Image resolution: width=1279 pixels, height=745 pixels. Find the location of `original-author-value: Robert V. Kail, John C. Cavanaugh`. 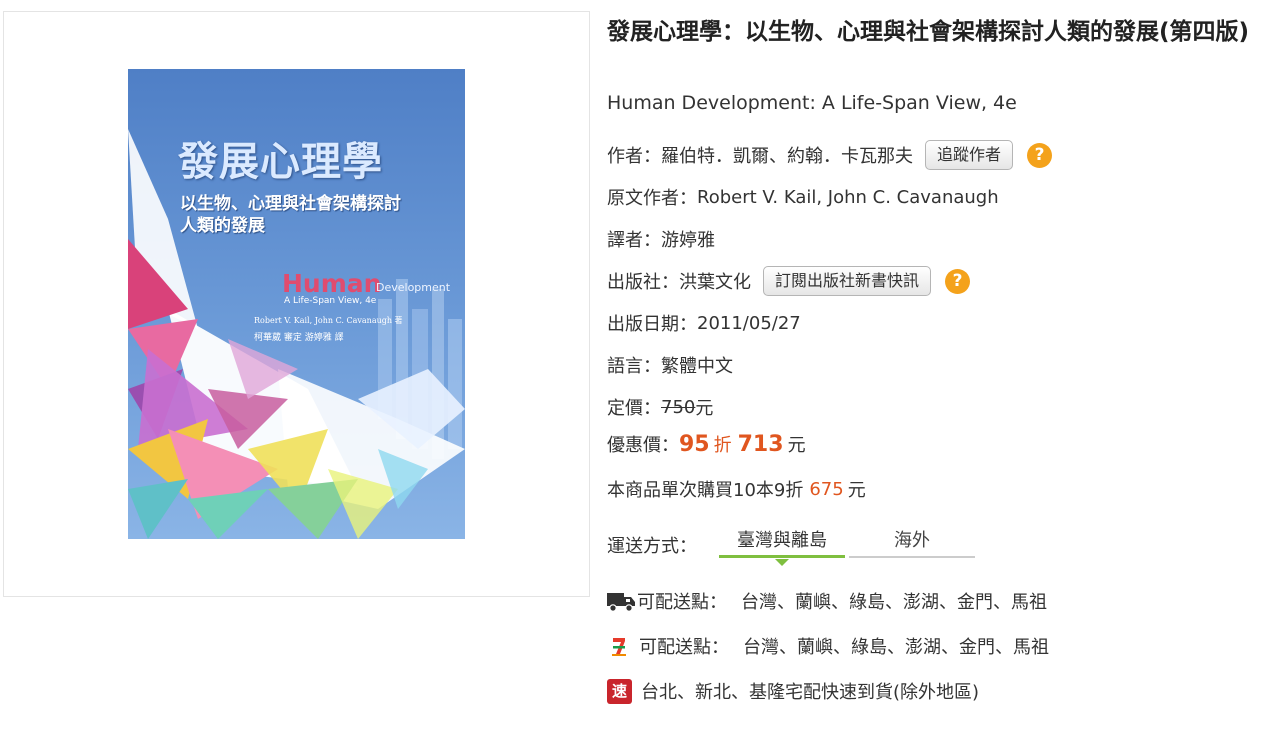

original-author-value: Robert V. Kail, John C. Cavanaugh is located at coordinates (848, 197).